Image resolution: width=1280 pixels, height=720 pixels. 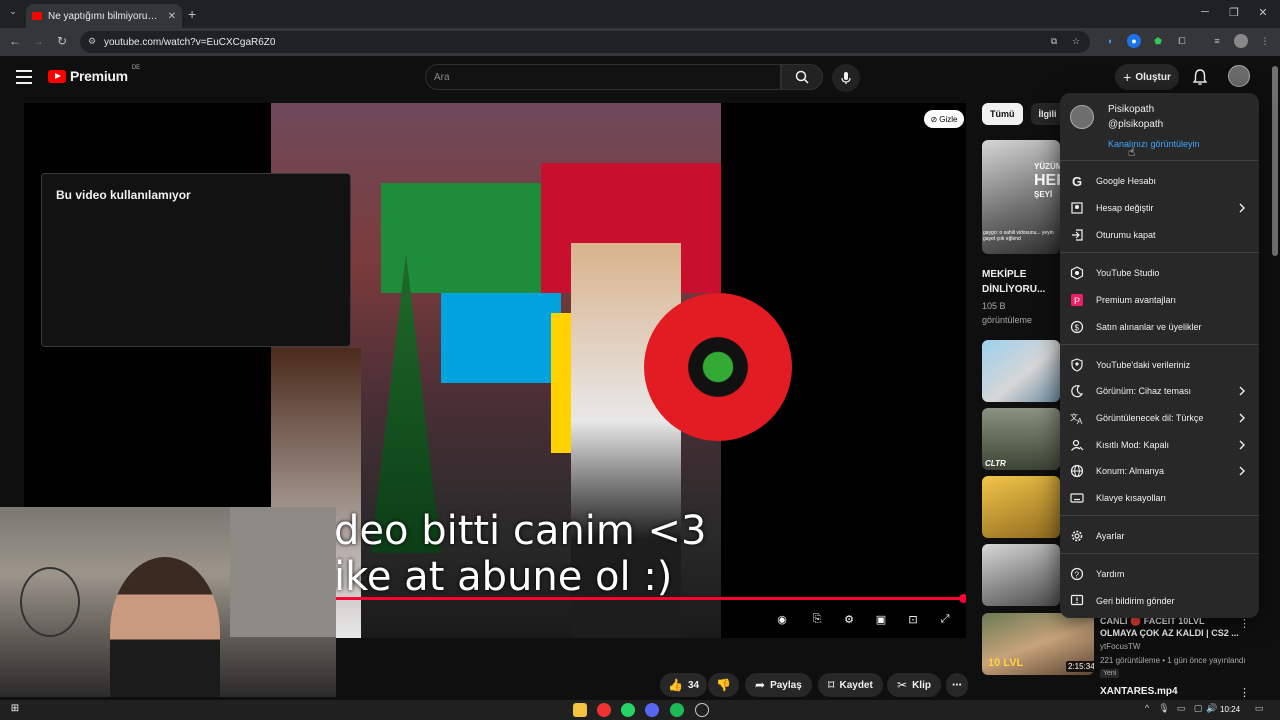 What do you see at coordinates (1021, 371) in the screenshot?
I see `rec-thumbnail-a` at bounding box center [1021, 371].